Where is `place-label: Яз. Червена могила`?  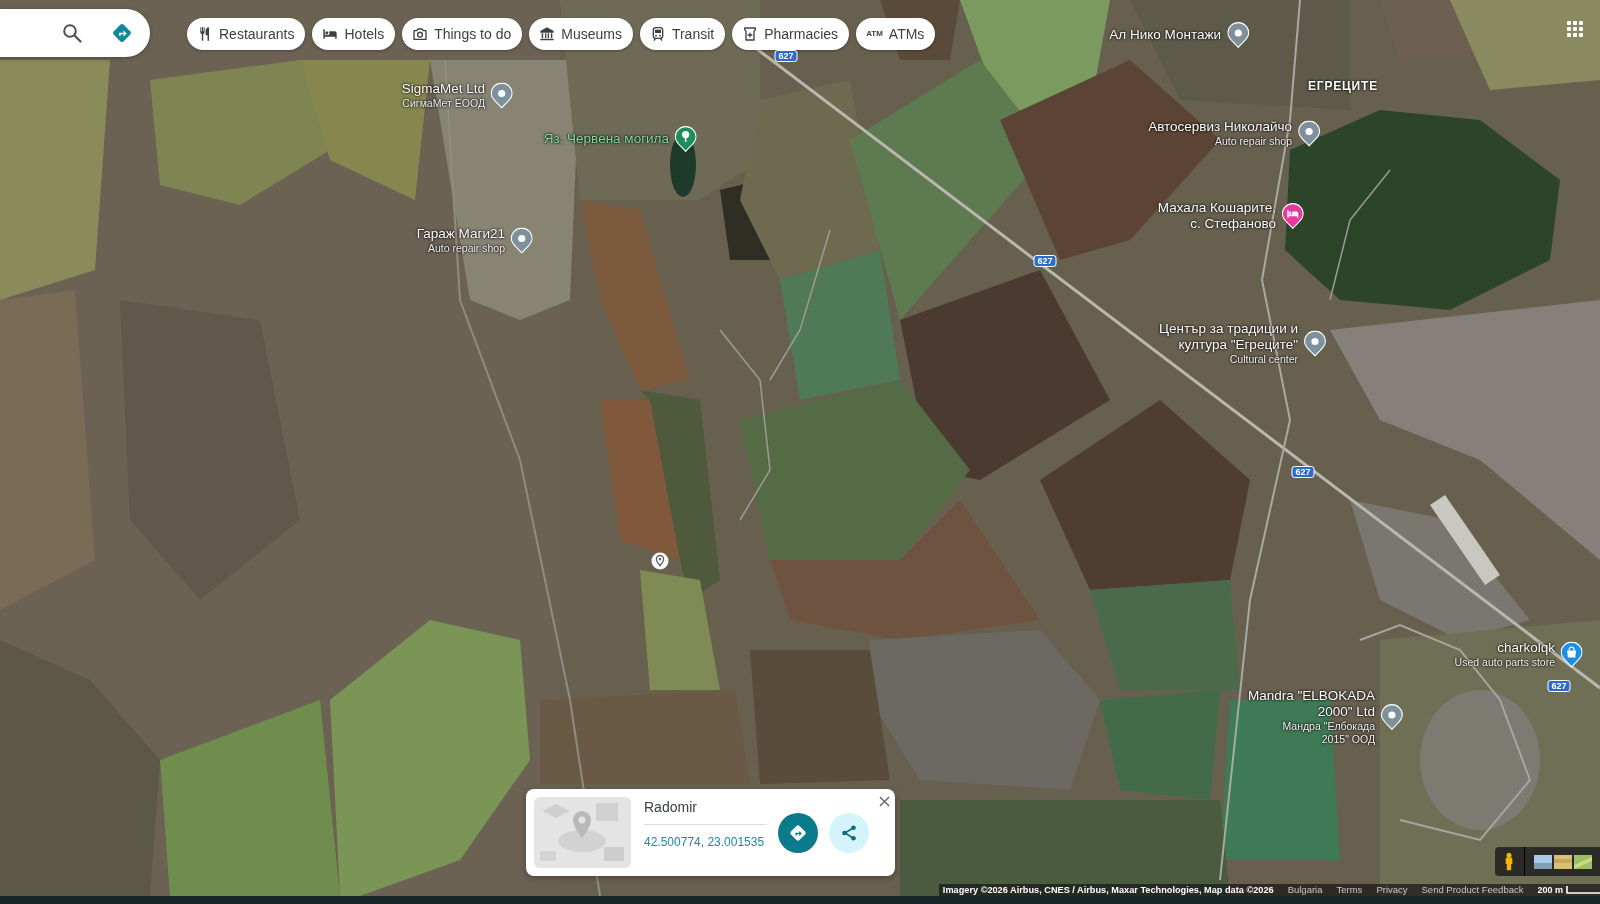
place-label: Яз. Червена могила is located at coordinates (606, 139).